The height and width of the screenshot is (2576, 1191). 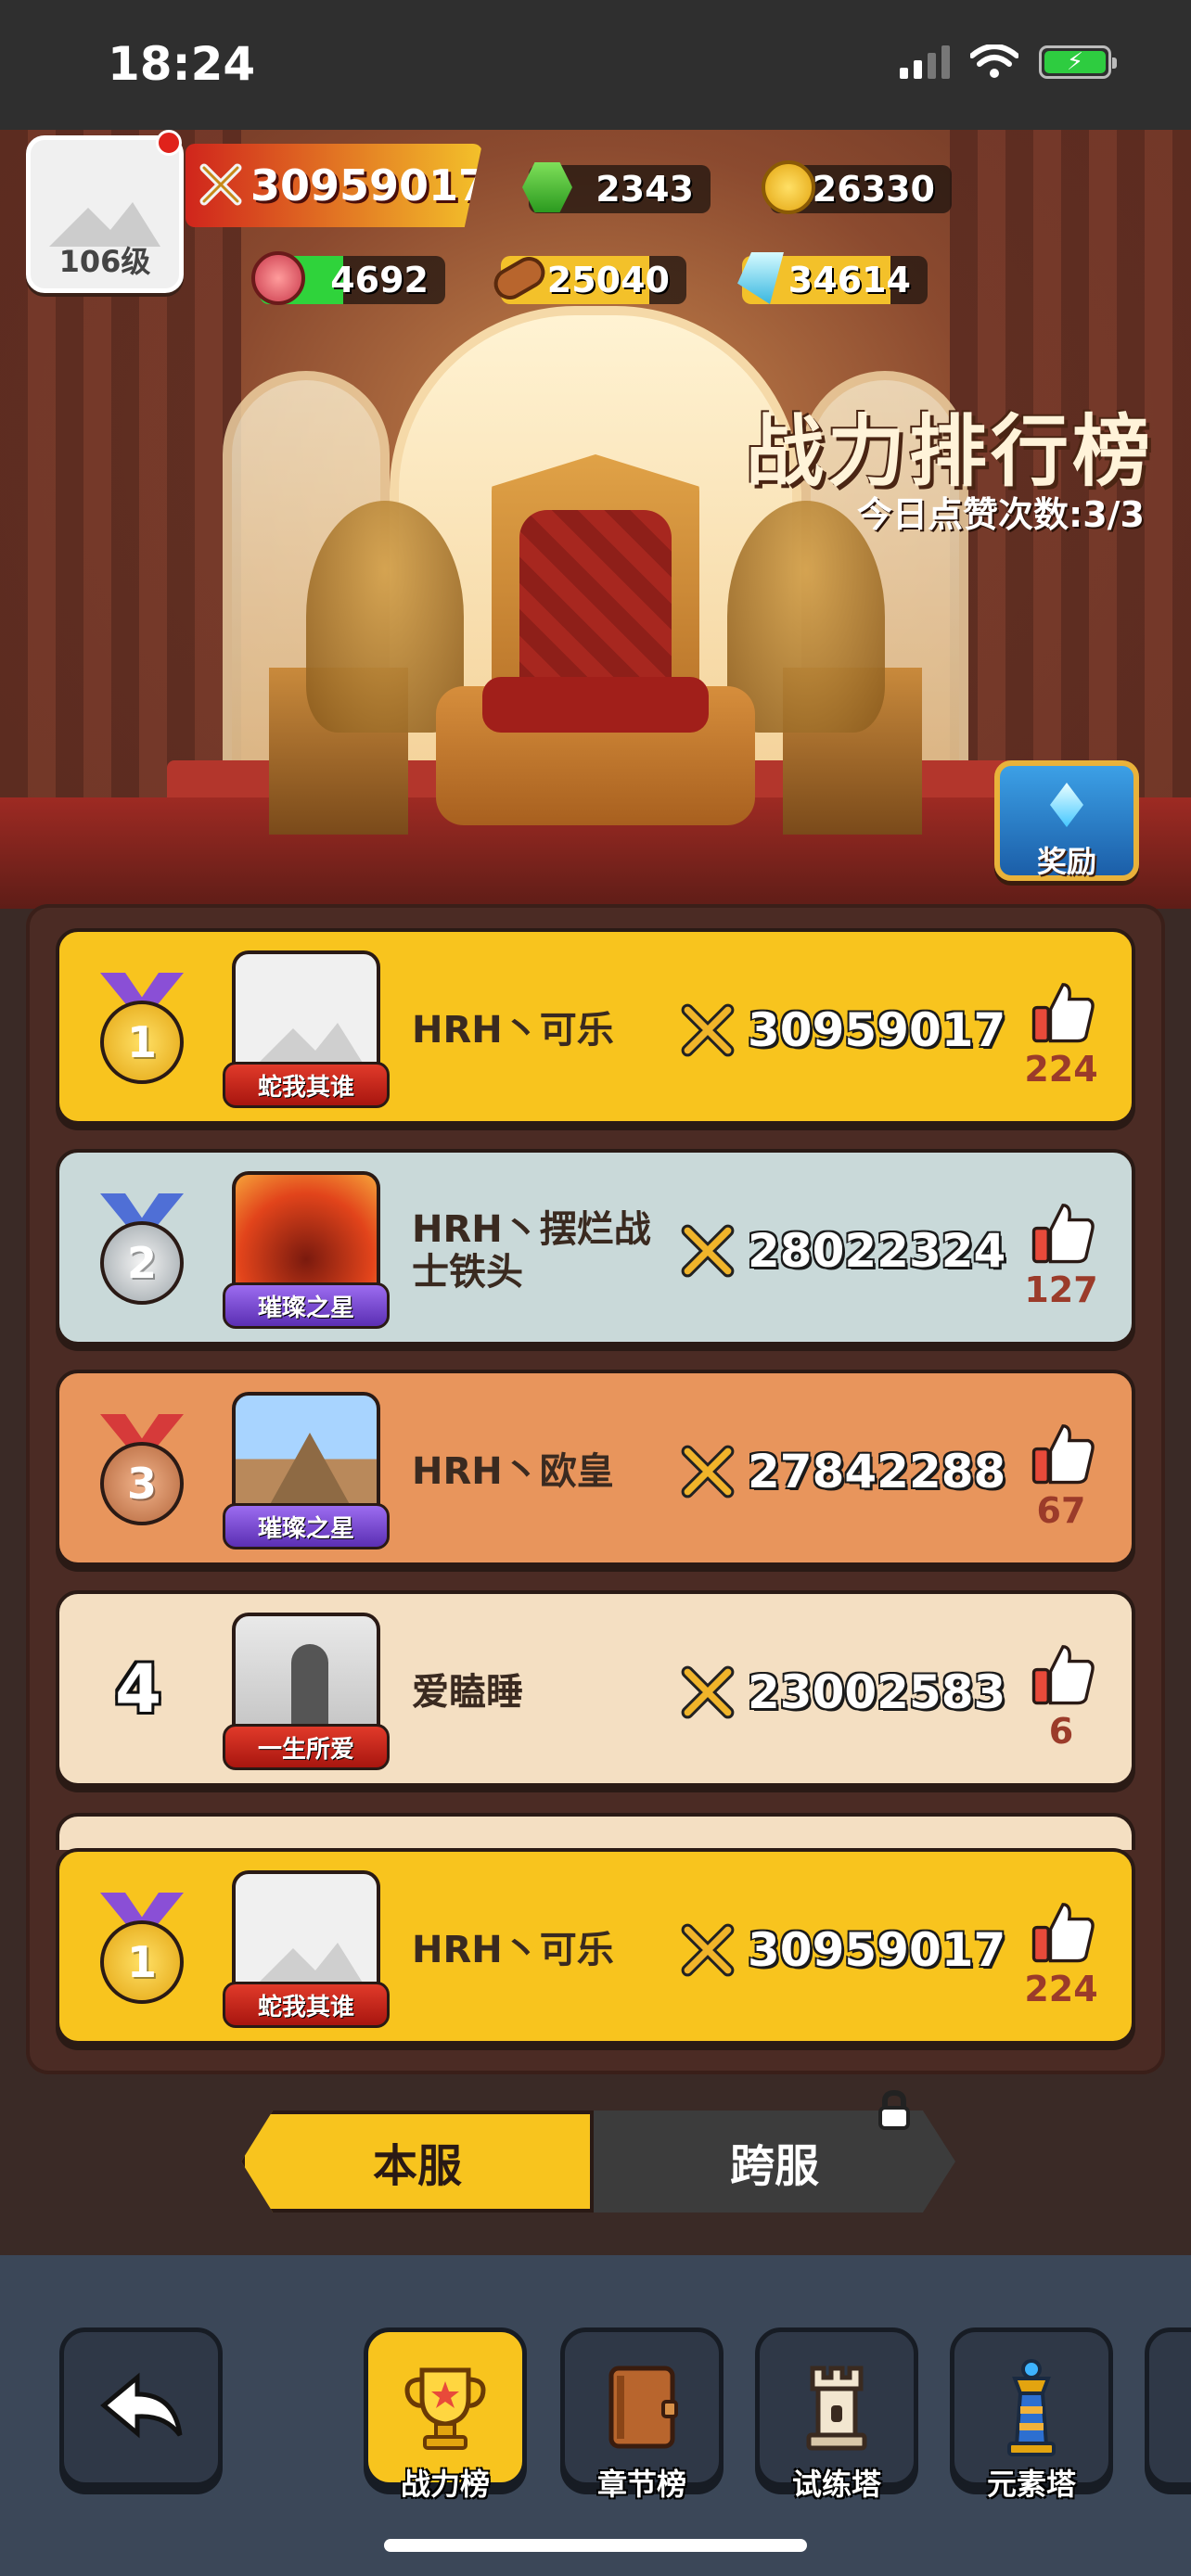 What do you see at coordinates (1061, 1290) in the screenshot?
I see `like-count: 127` at bounding box center [1061, 1290].